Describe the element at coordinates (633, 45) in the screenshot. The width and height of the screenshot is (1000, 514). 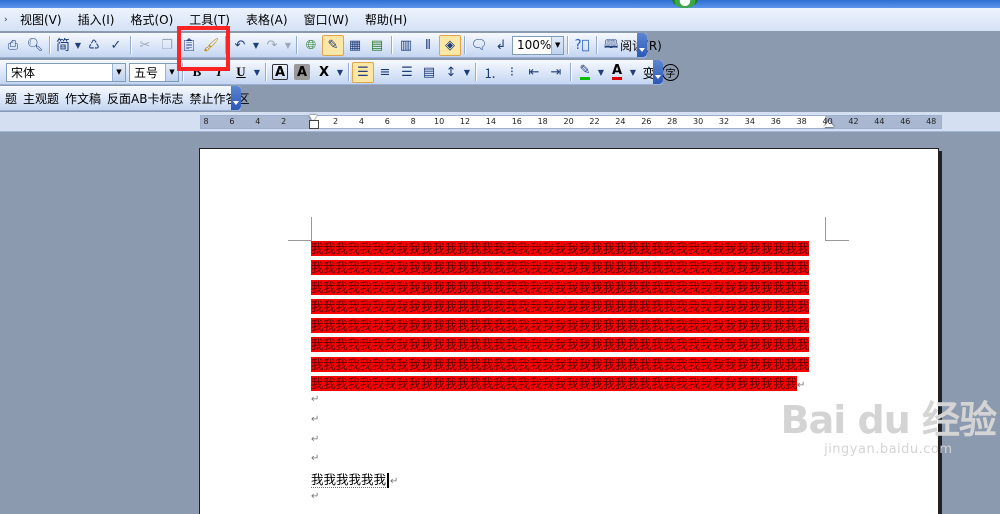
I see `read-mode-button: 🕮 阅读(R)` at that location.